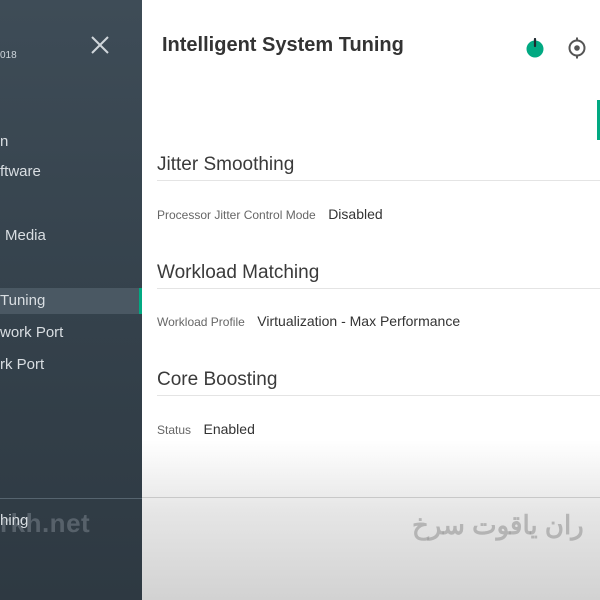 This screenshot has width=600, height=600. I want to click on field-status: Status Enabled, so click(206, 430).